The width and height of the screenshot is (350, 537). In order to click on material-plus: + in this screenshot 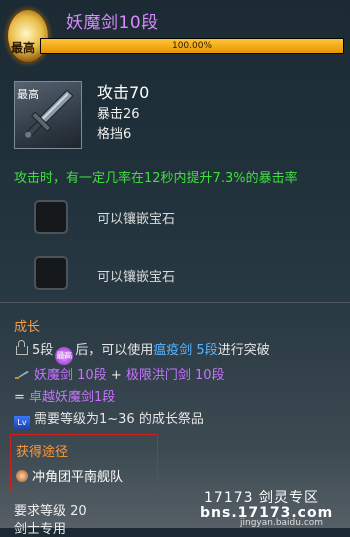, I will do `click(116, 375)`.